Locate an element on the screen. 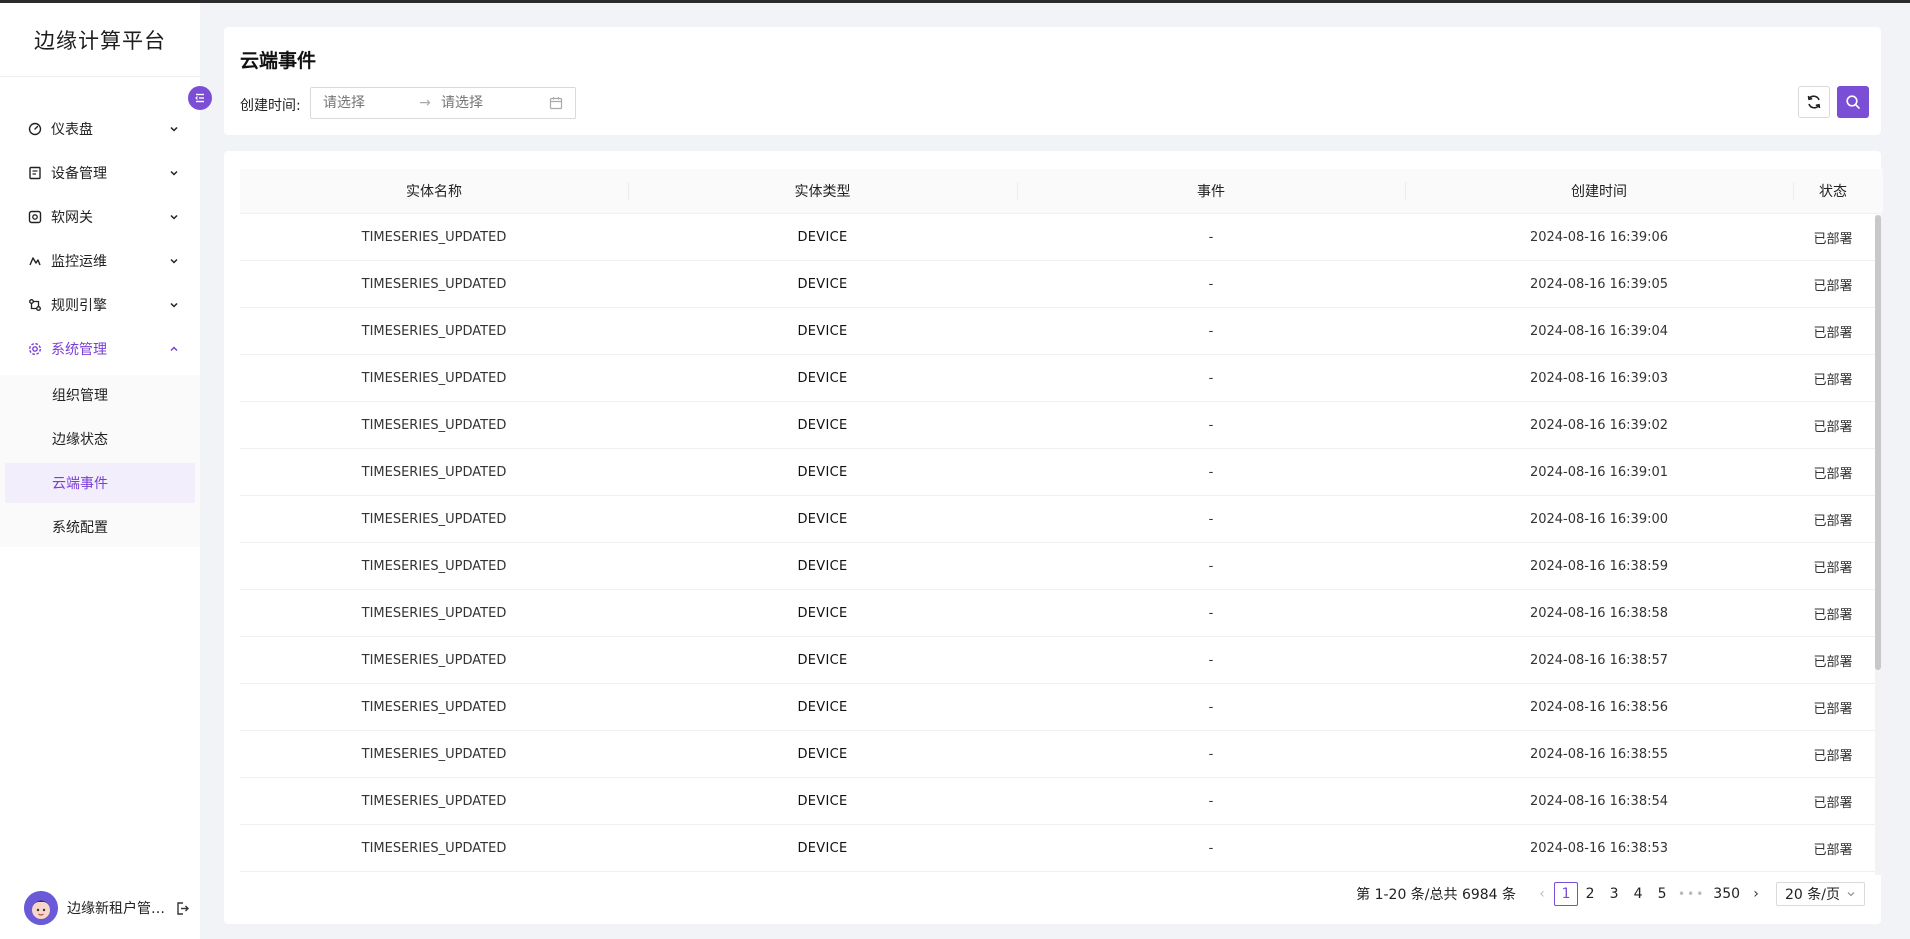 Image resolution: width=1910 pixels, height=939 pixels. end-date-input is located at coordinates (486, 103).